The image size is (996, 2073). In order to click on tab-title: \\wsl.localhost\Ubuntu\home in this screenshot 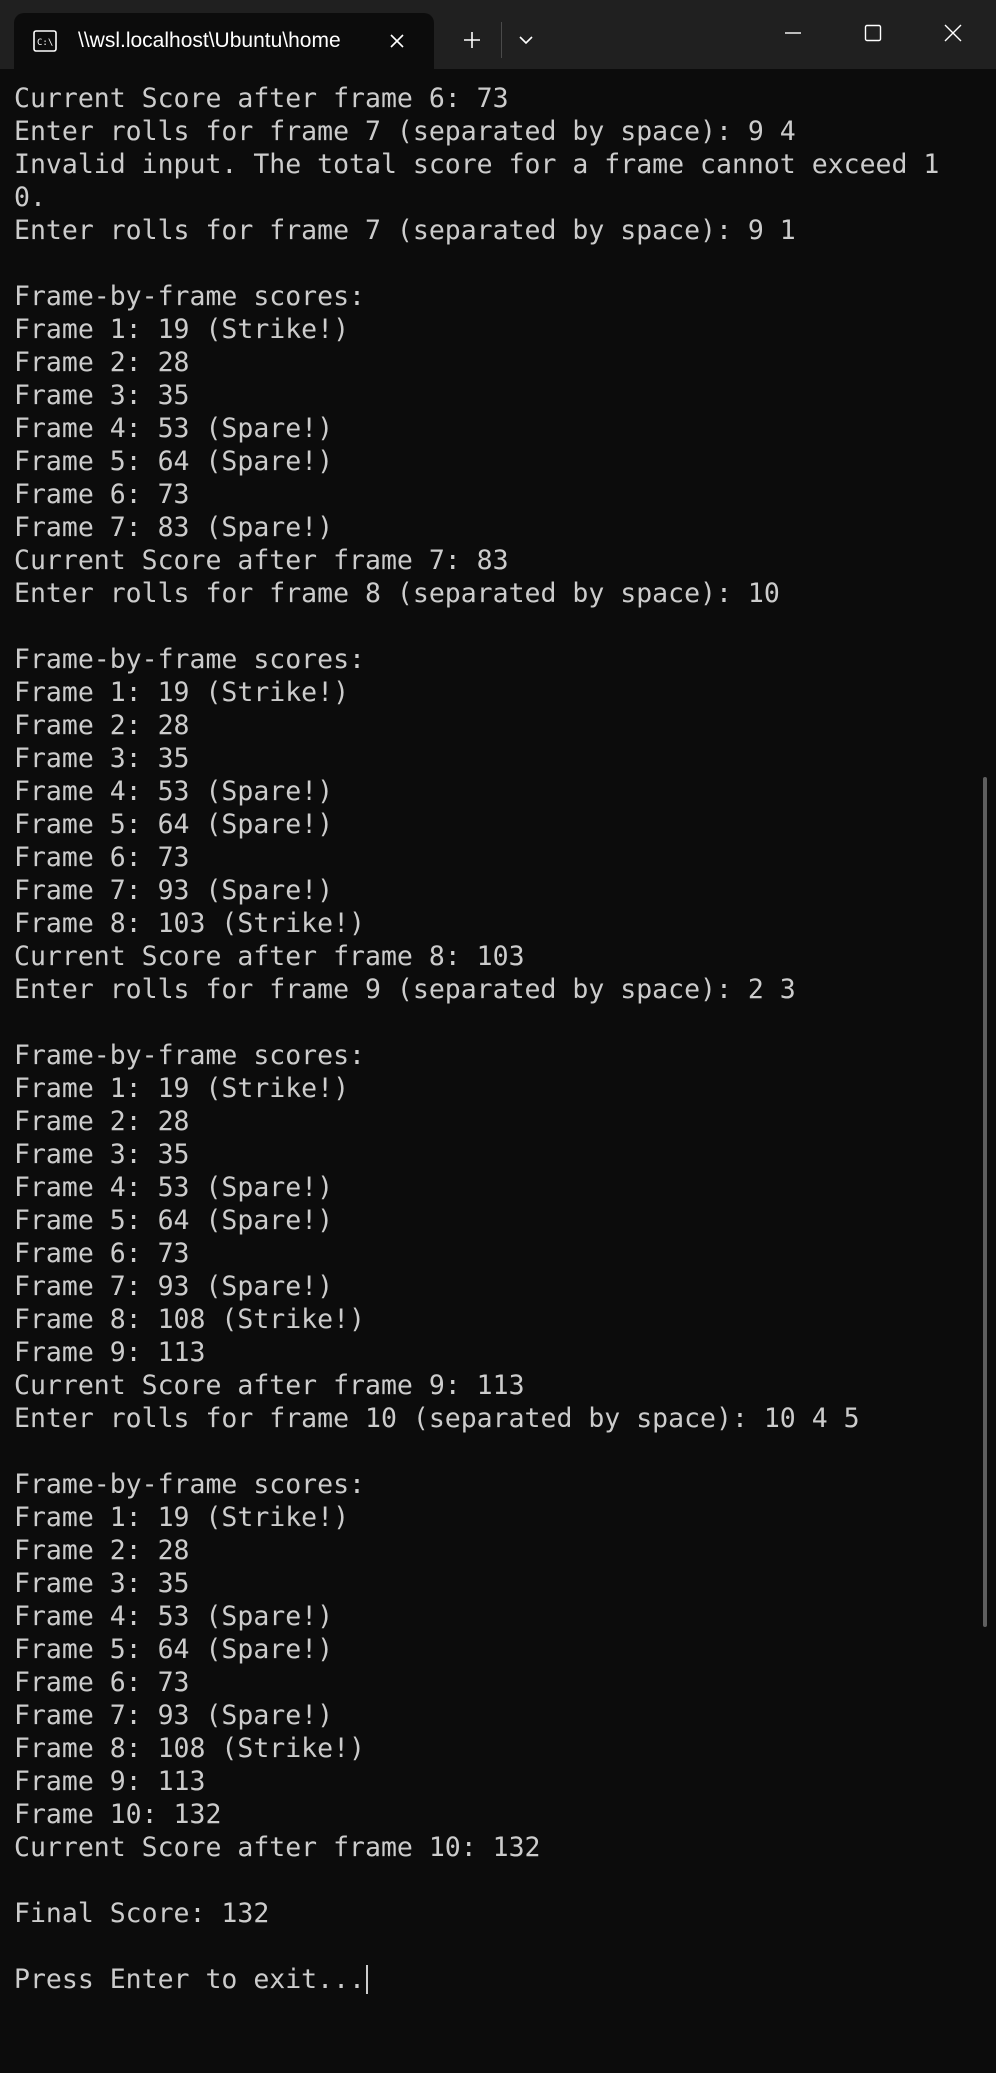, I will do `click(209, 40)`.